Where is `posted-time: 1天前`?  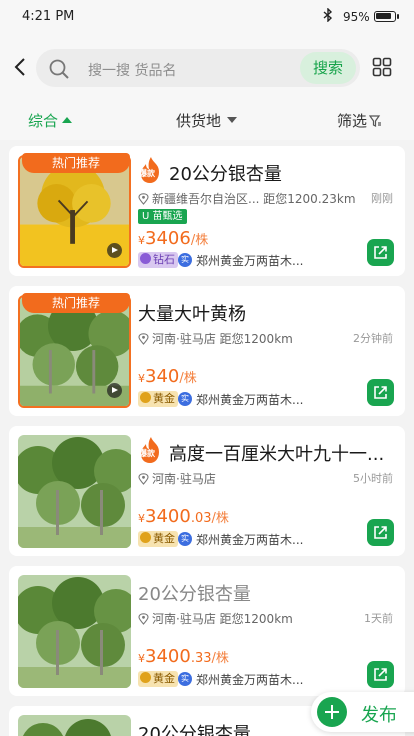
posted-time: 1天前 is located at coordinates (378, 618).